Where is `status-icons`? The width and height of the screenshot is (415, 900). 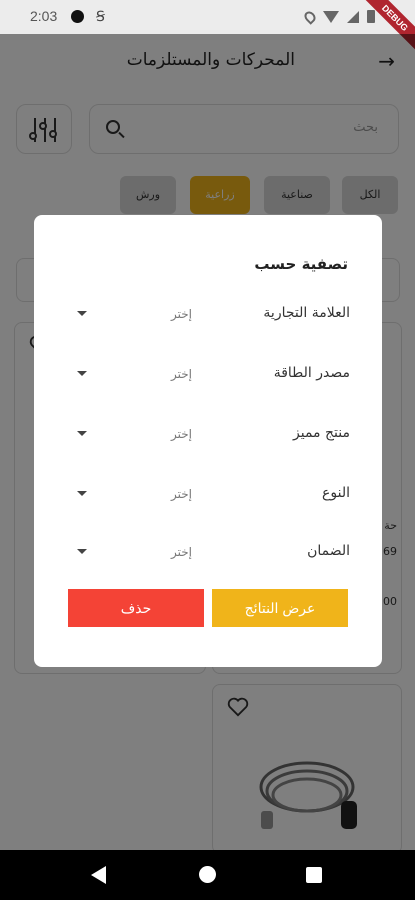 status-icons is located at coordinates (338, 16).